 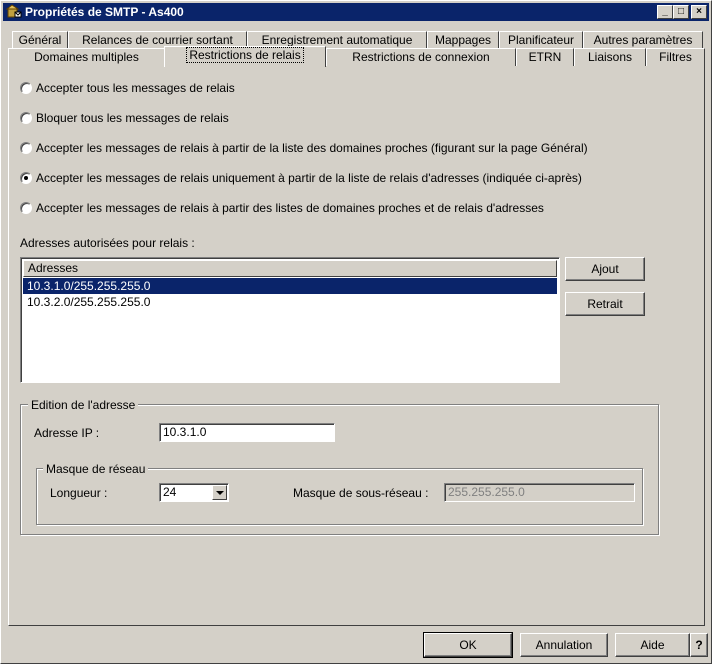 I want to click on help-button: Aide, so click(x=652, y=645).